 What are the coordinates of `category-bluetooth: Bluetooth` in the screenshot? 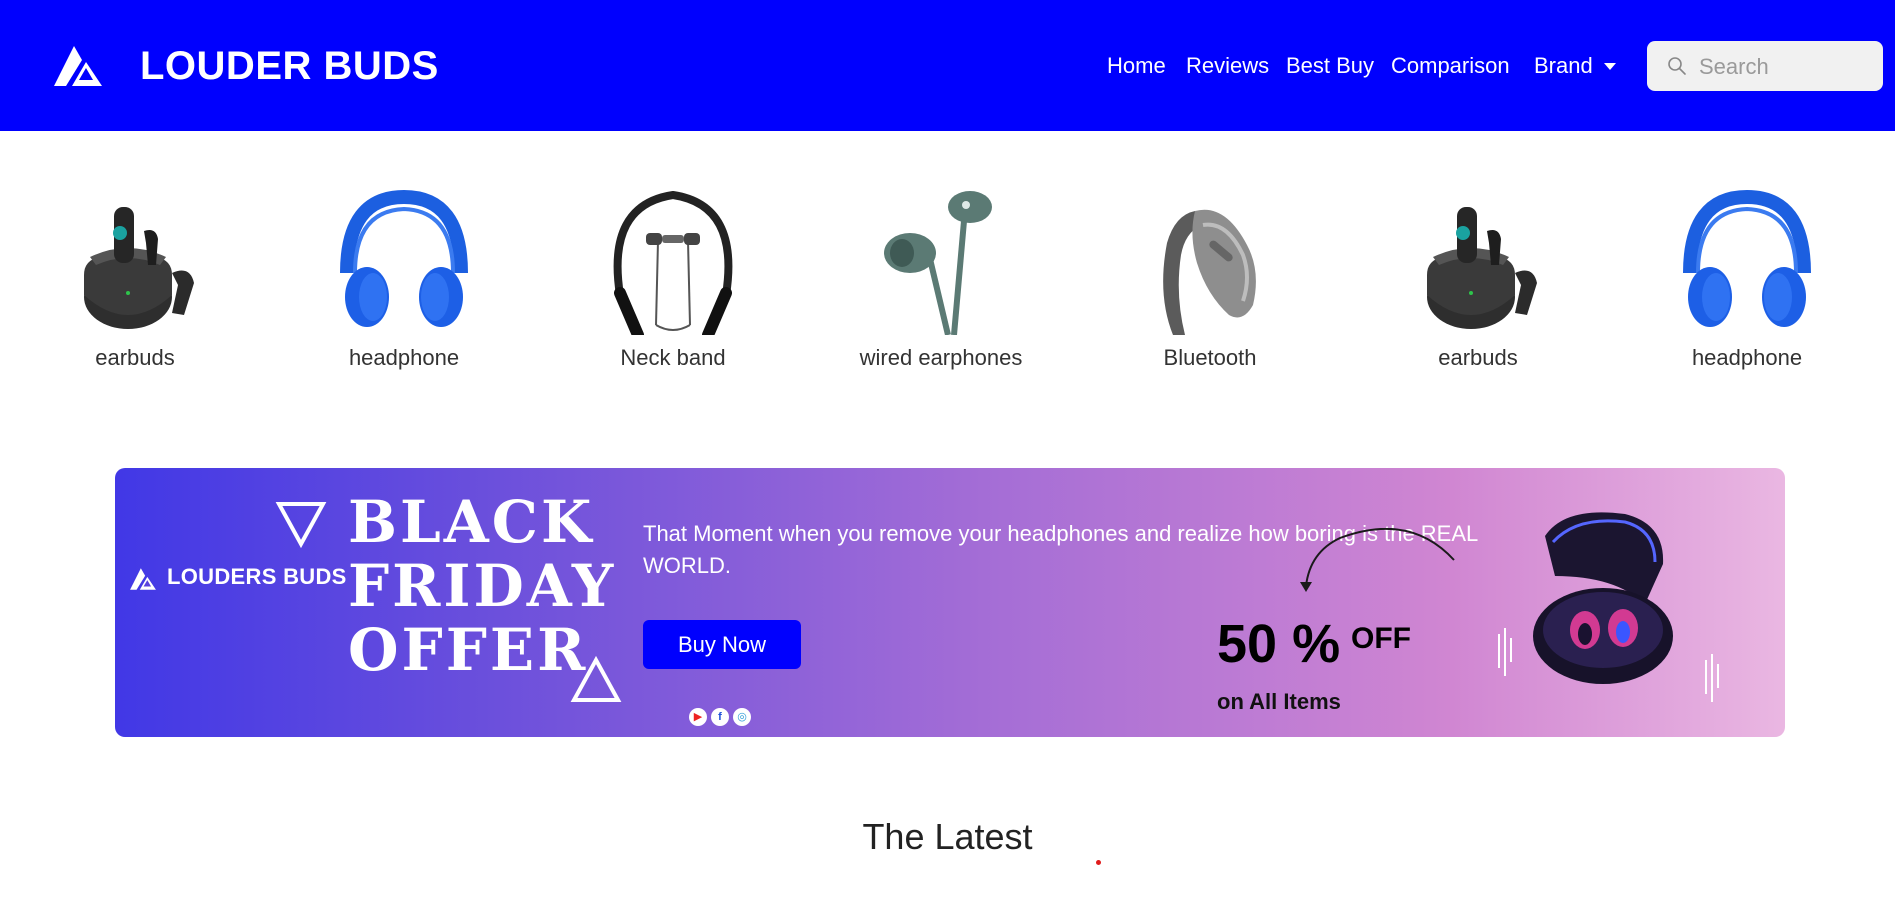 It's located at (1210, 279).